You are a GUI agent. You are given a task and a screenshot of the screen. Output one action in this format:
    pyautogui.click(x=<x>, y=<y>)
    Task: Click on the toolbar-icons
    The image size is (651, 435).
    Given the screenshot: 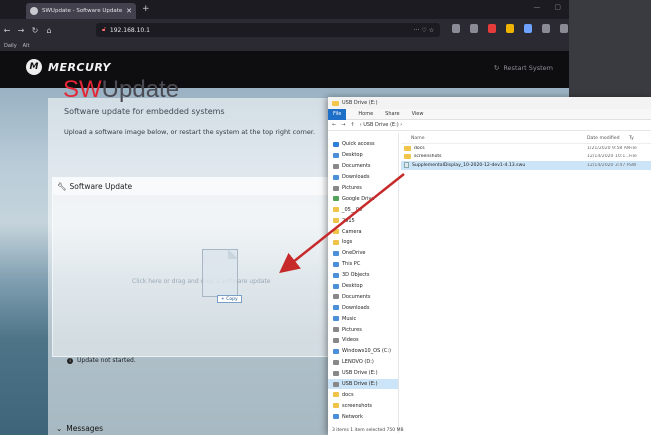 What is the action you would take?
    pyautogui.click(x=510, y=28)
    